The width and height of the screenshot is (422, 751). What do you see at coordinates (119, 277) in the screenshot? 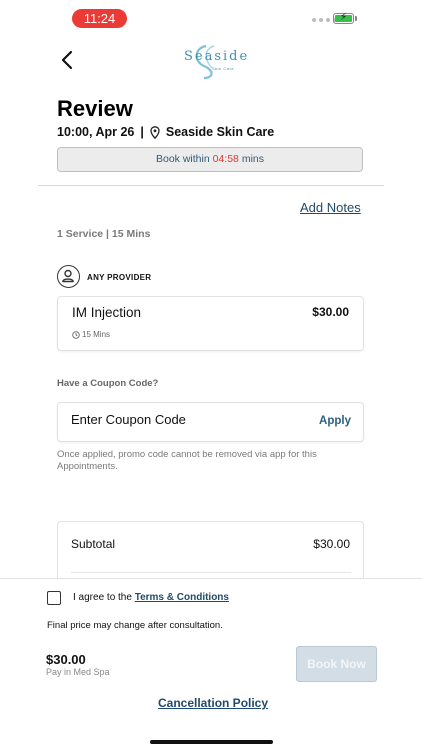
I see `provider-label: ANY PROVIDER` at bounding box center [119, 277].